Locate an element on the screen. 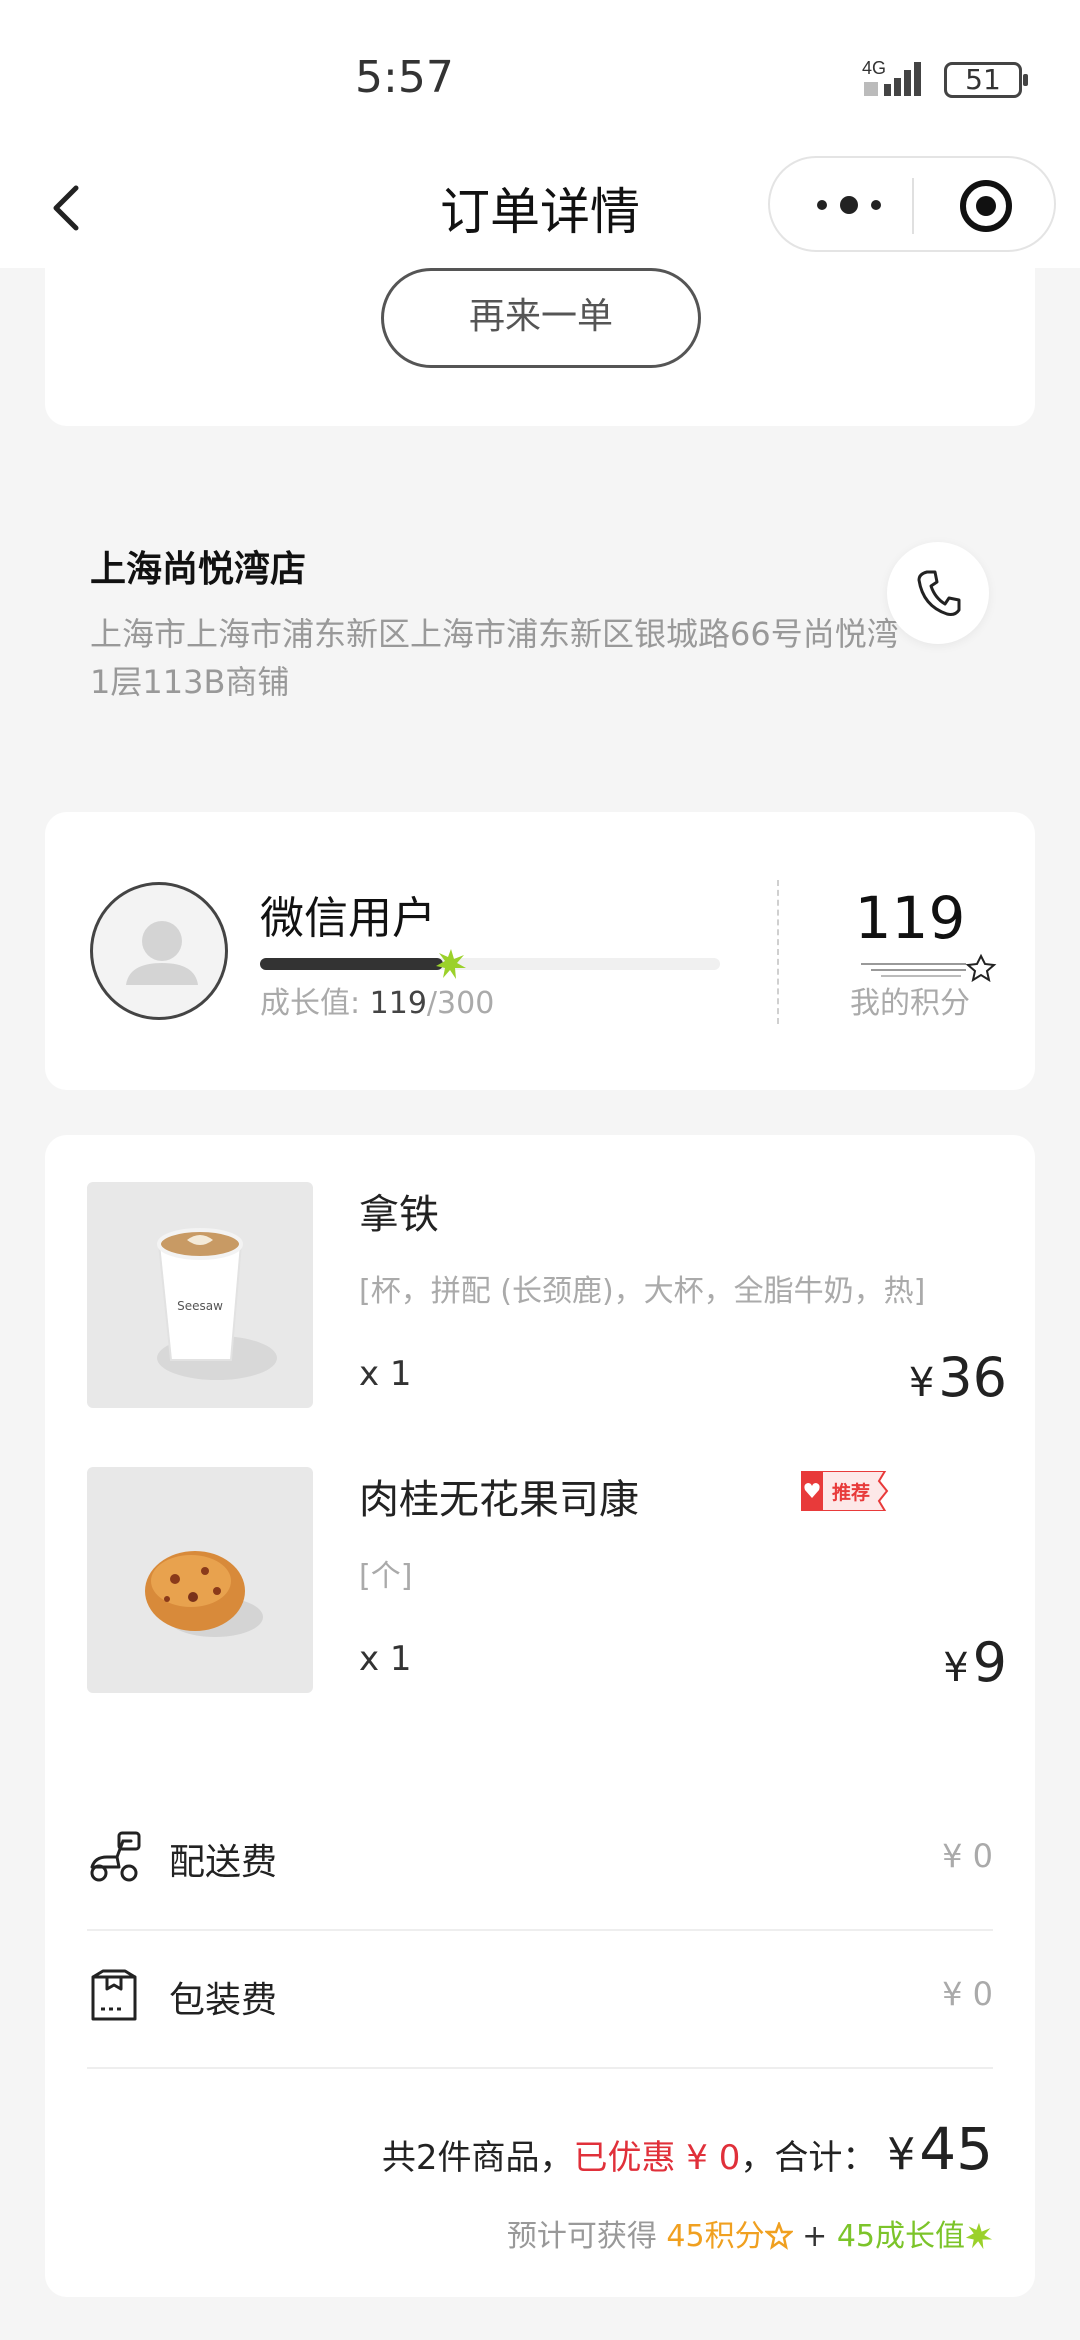 The image size is (1080, 2340). miniprogram-capsule is located at coordinates (912, 204).